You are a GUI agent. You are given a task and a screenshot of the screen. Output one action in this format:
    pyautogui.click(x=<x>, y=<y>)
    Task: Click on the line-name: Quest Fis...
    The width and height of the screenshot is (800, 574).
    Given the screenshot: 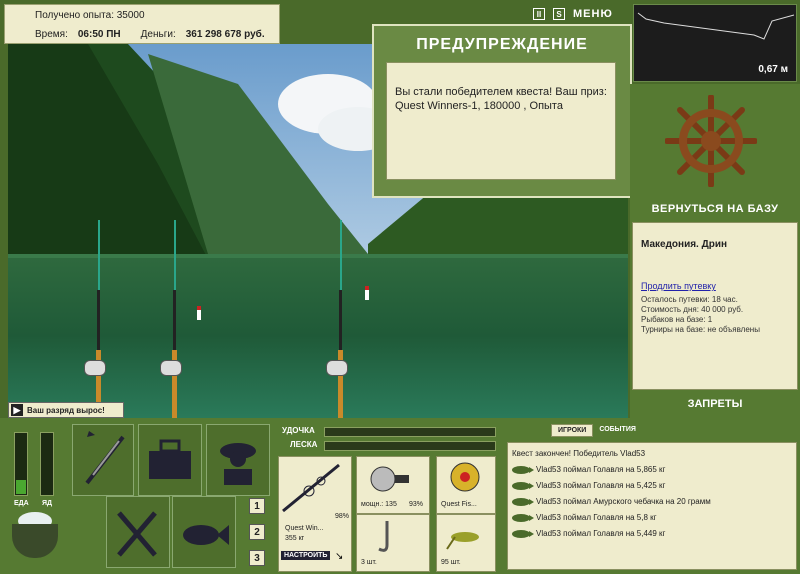 What is the action you would take?
    pyautogui.click(x=459, y=504)
    